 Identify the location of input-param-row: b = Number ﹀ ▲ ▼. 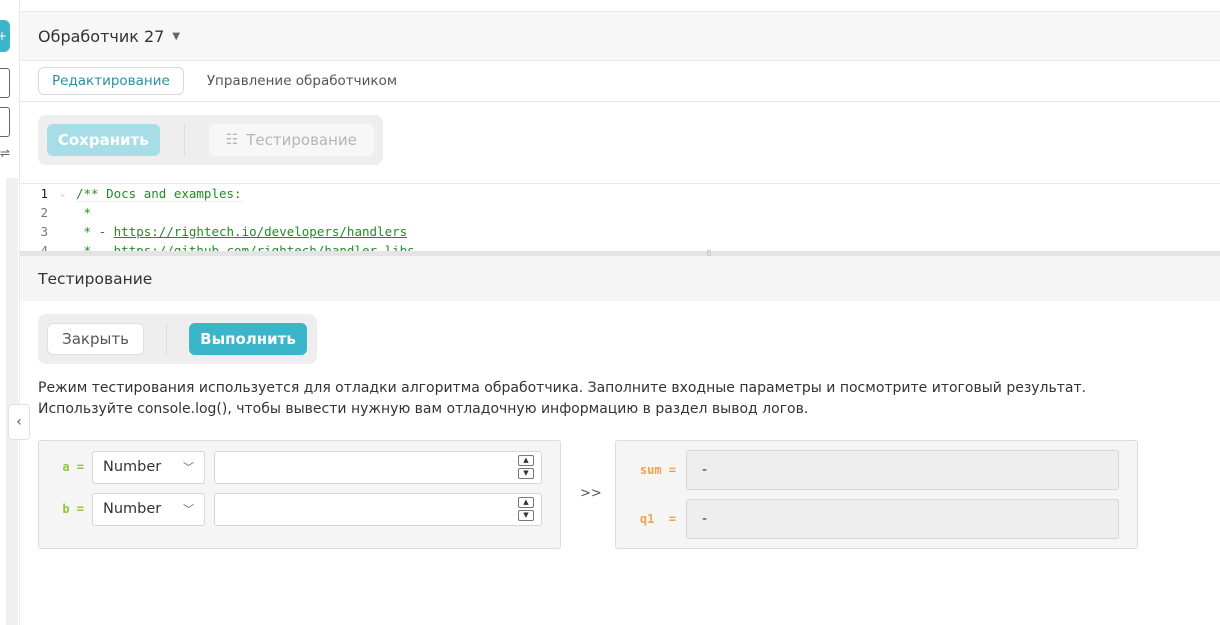
(299, 509).